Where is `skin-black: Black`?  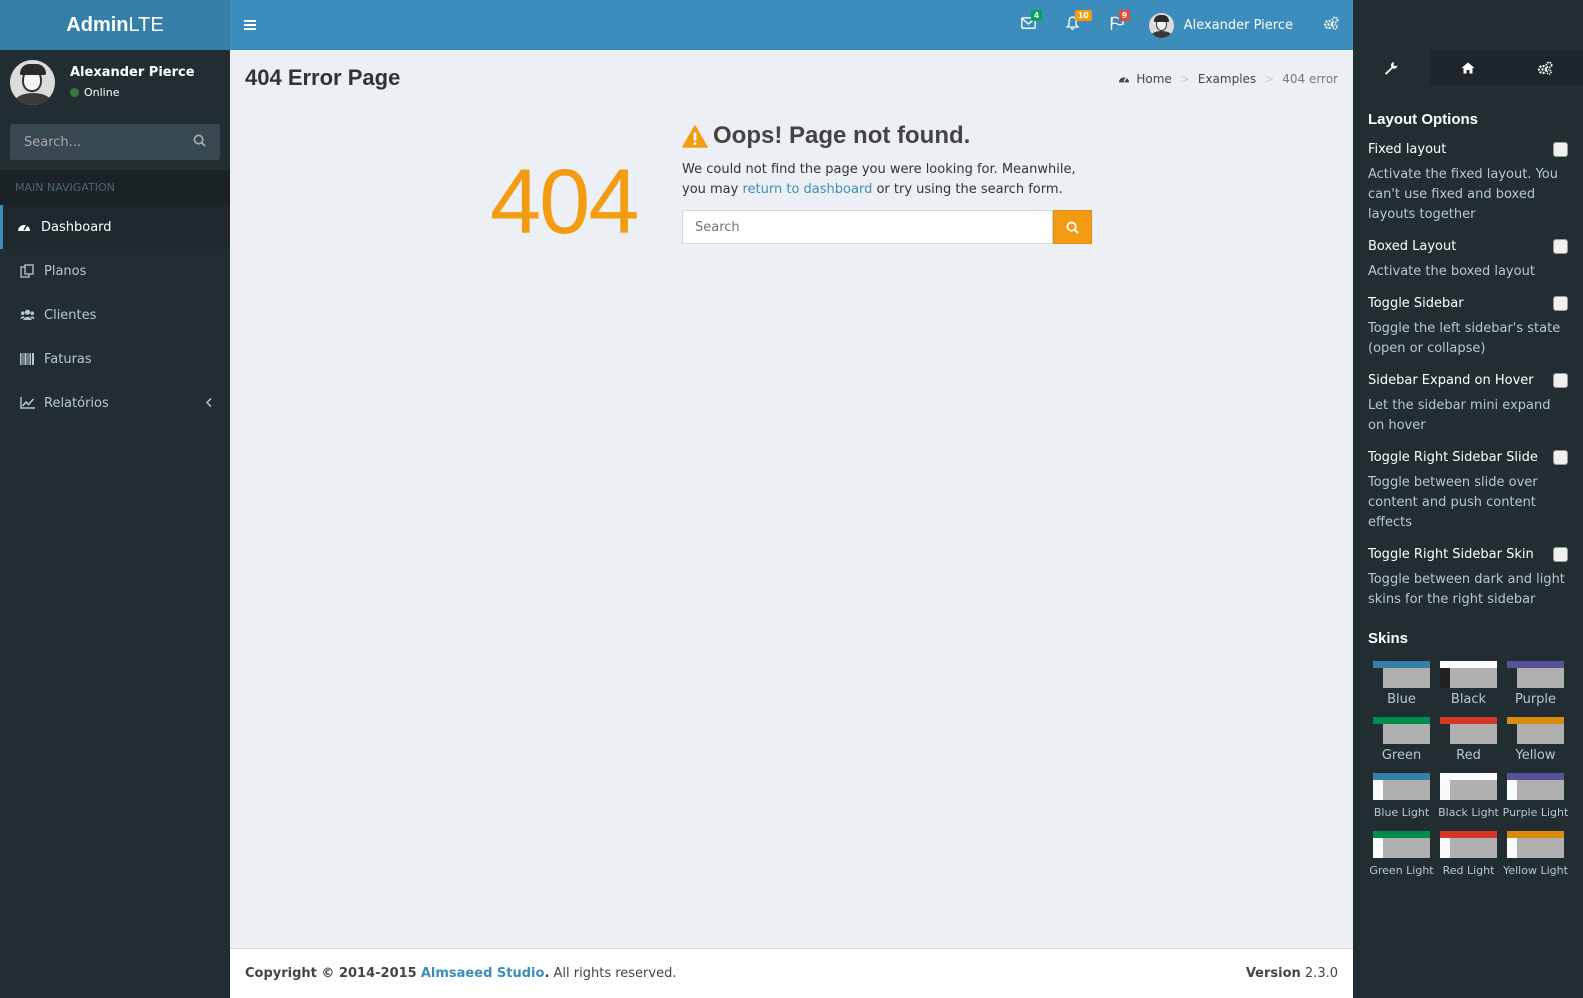 skin-black: Black is located at coordinates (1468, 684).